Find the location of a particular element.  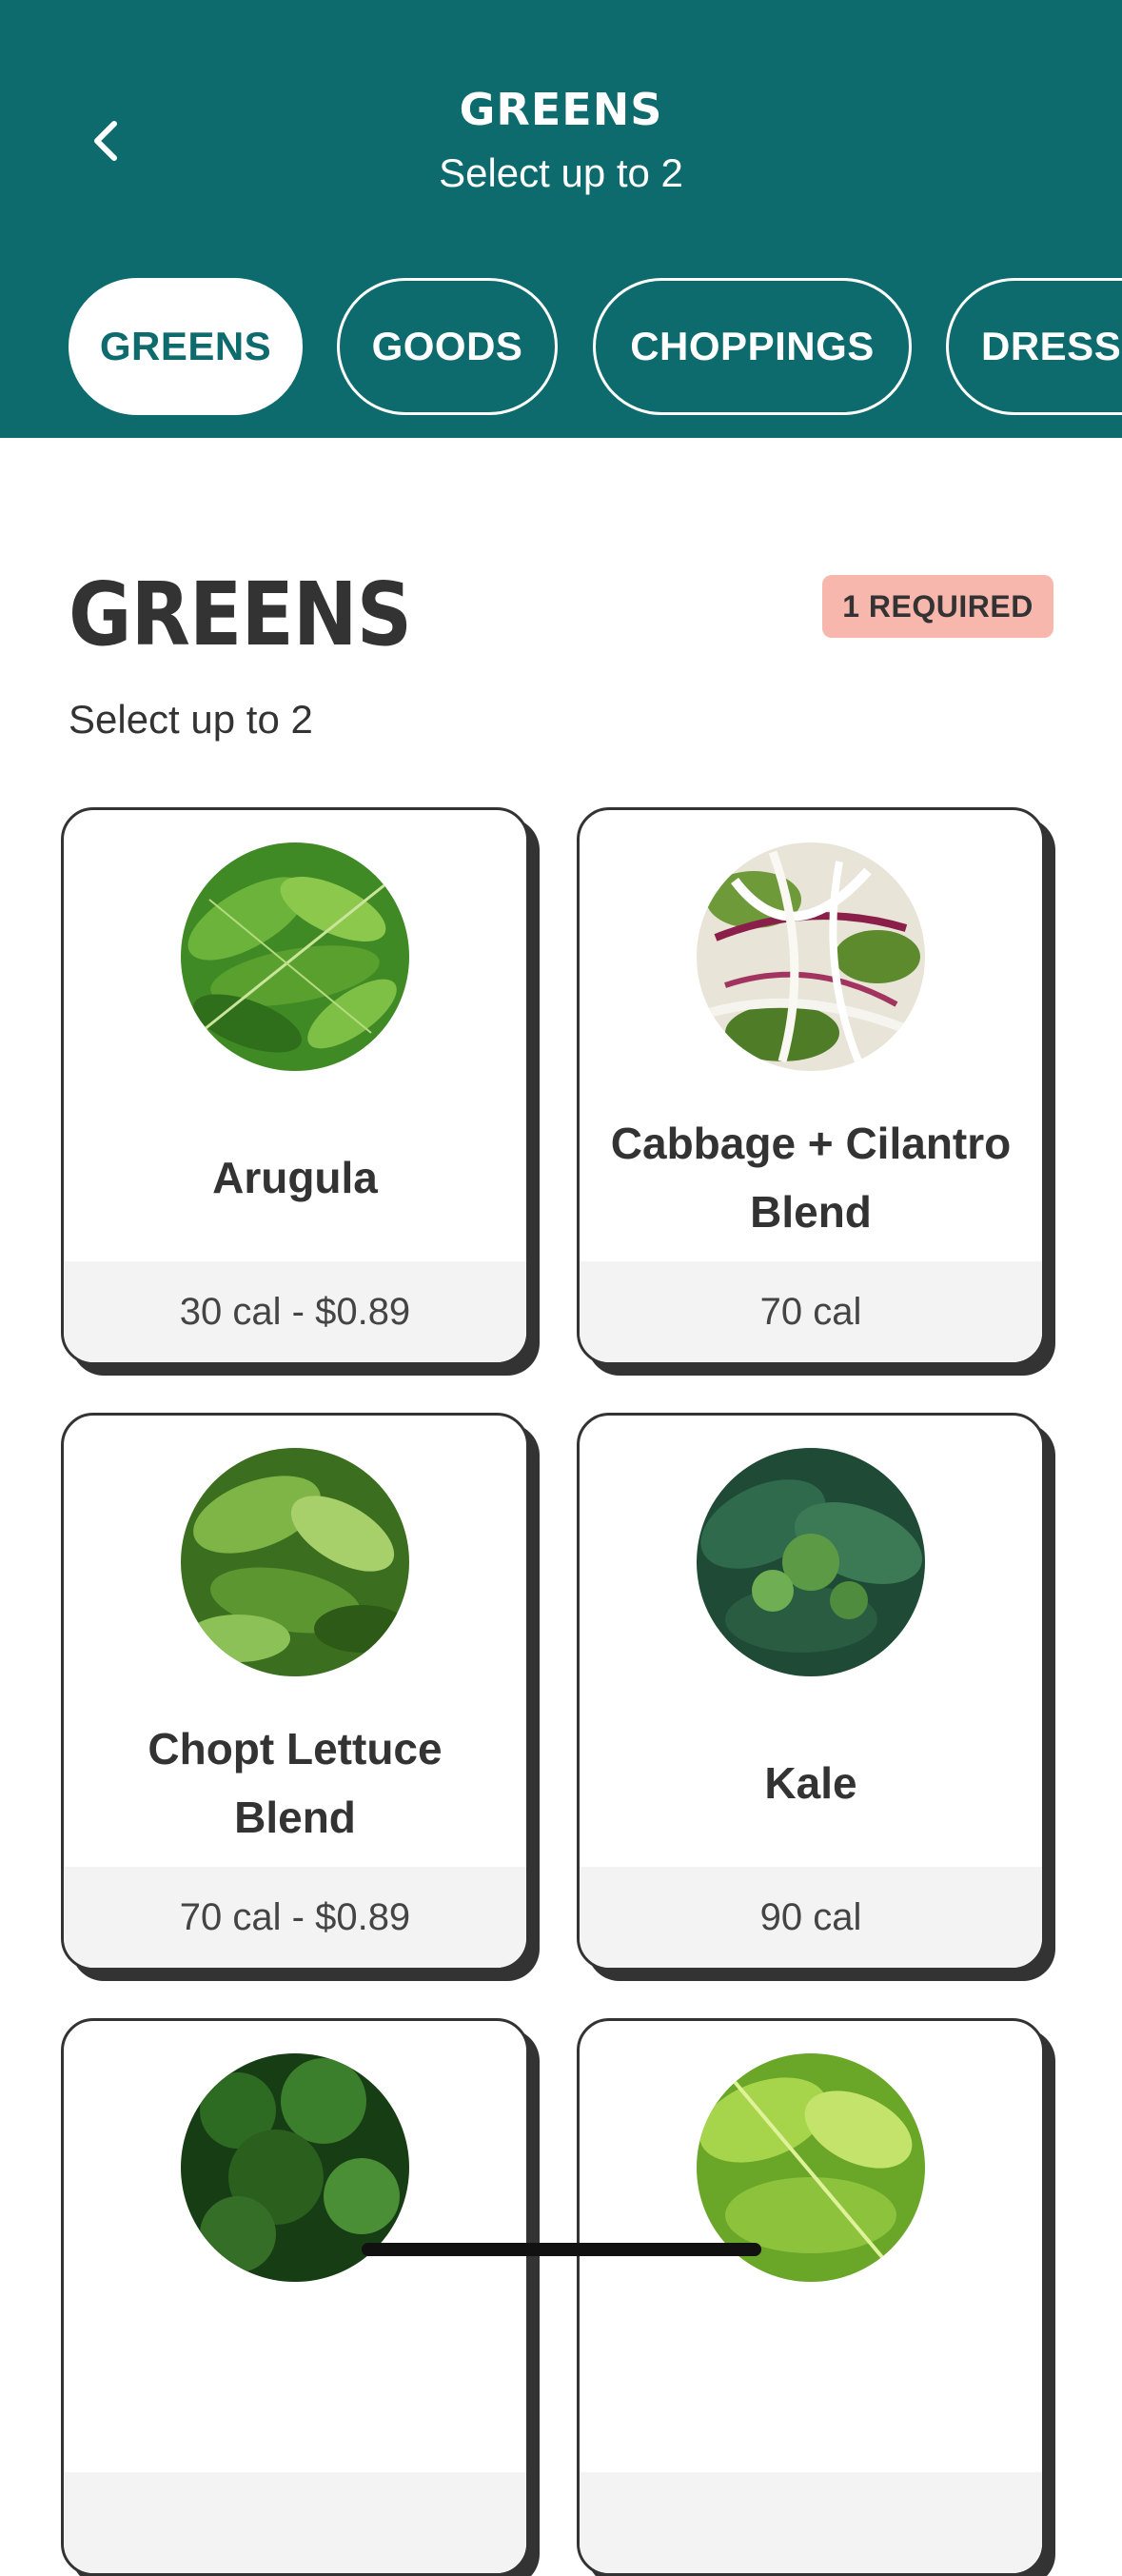

item-name: Kale is located at coordinates (810, 1783).